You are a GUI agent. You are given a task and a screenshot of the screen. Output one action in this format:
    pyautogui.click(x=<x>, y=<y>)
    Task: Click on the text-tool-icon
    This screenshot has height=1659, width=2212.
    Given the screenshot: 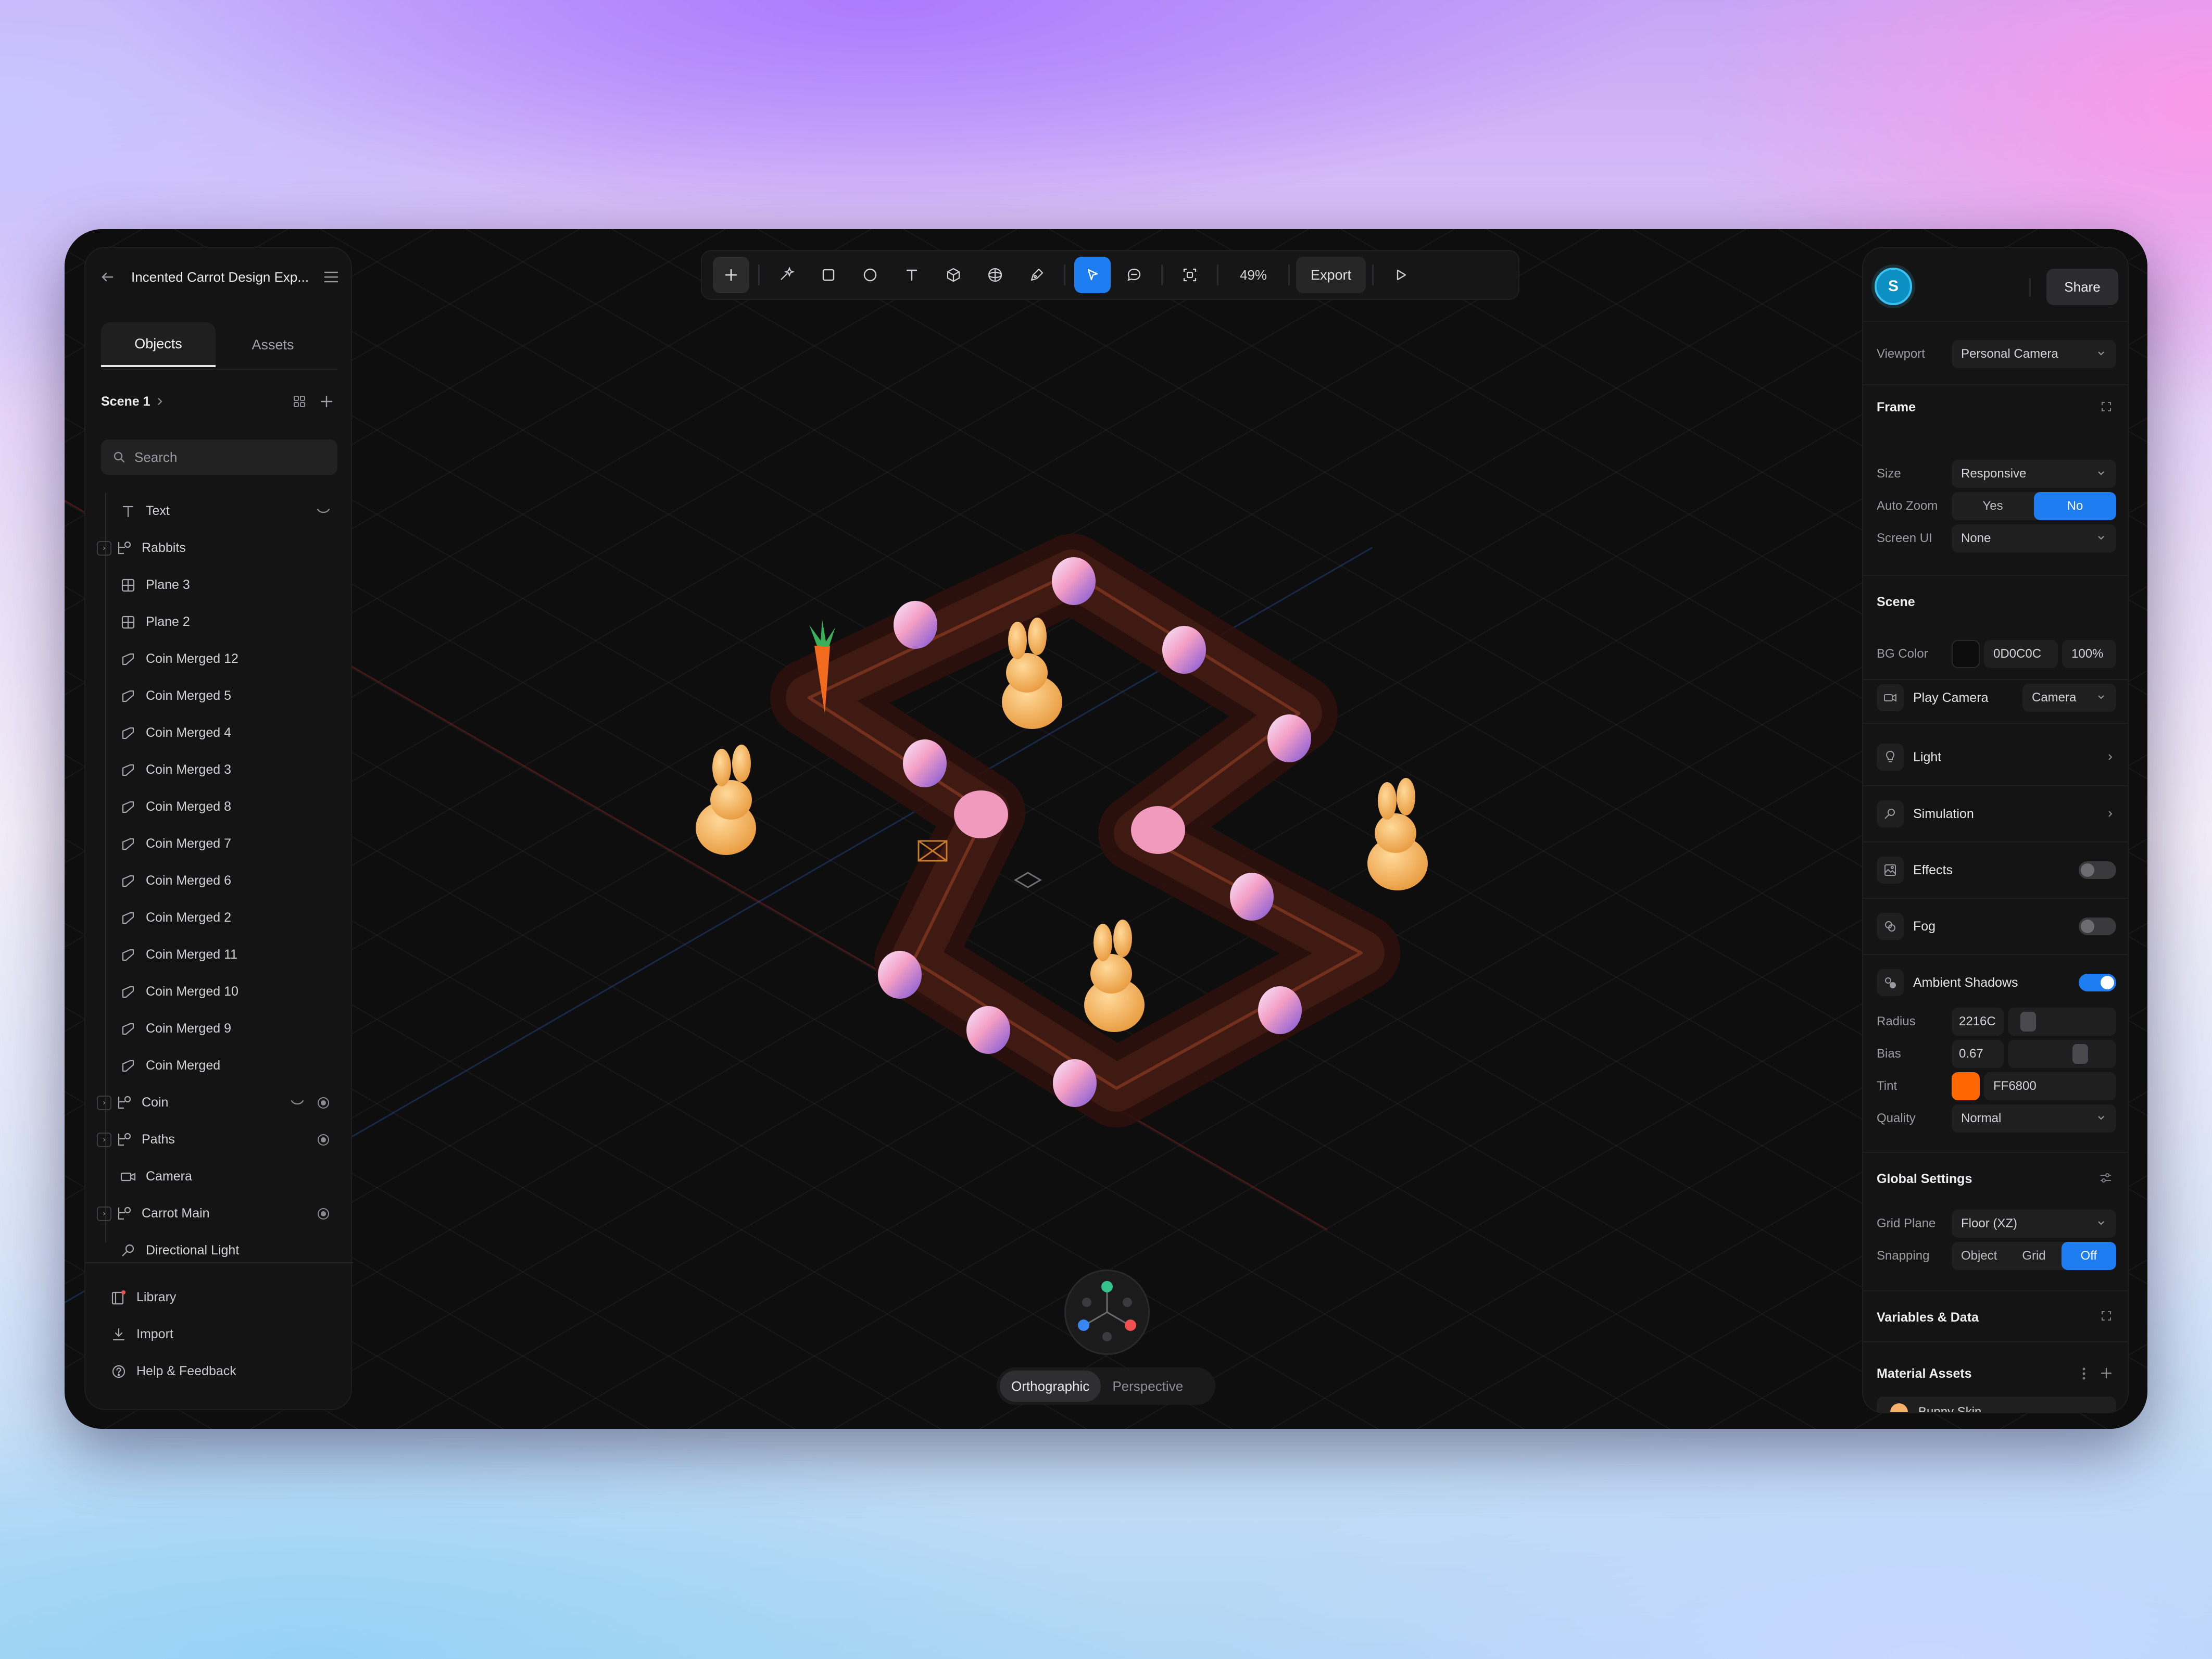 What is the action you would take?
    pyautogui.click(x=912, y=275)
    